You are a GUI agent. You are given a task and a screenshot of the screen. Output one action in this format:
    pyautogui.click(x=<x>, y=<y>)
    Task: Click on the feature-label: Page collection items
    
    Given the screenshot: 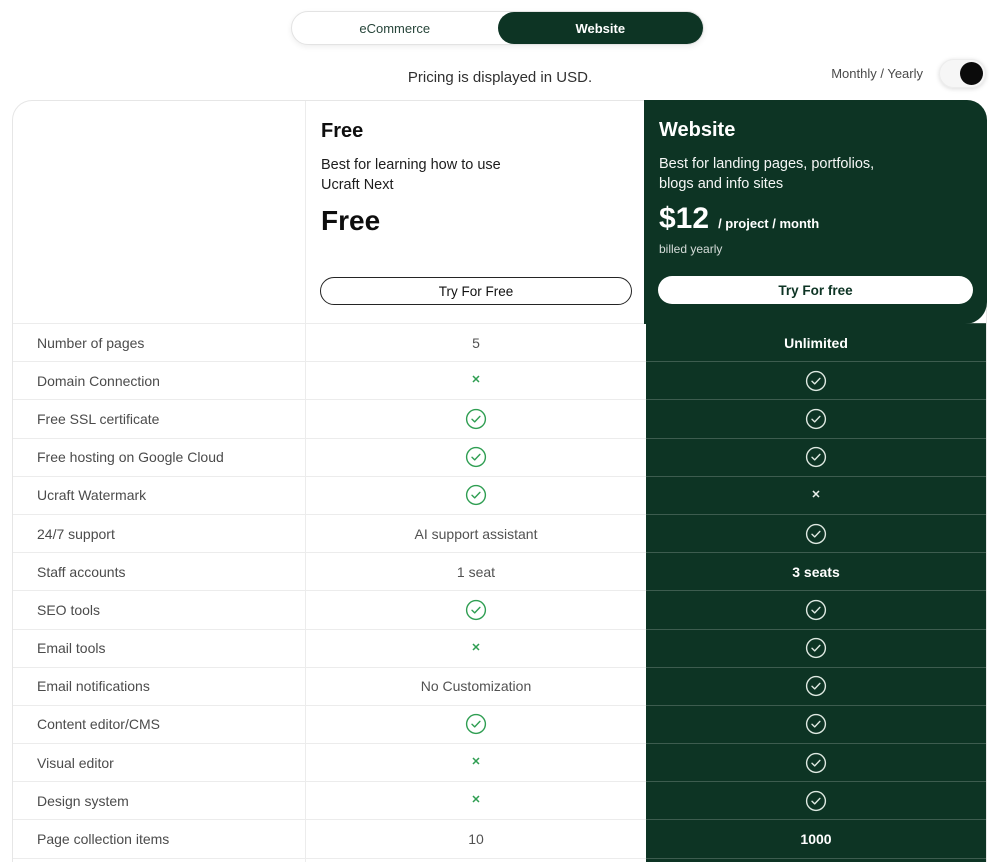 What is the action you would take?
    pyautogui.click(x=159, y=838)
    